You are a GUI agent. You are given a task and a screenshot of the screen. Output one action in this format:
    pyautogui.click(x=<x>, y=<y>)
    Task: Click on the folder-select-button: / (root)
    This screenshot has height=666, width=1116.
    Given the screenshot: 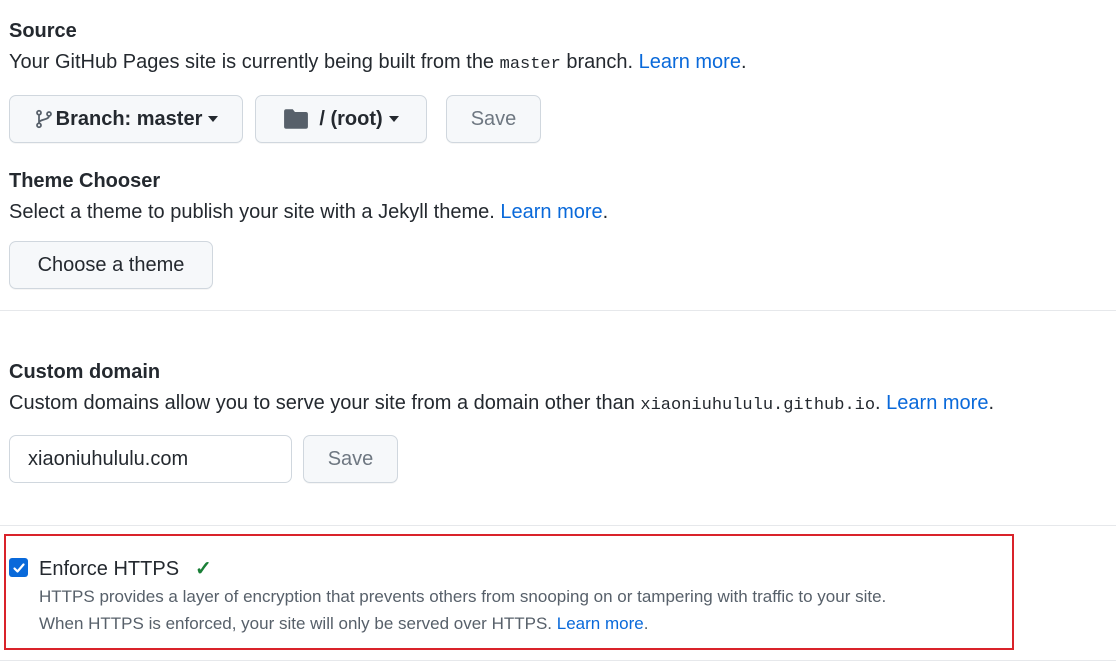 What is the action you would take?
    pyautogui.click(x=341, y=119)
    